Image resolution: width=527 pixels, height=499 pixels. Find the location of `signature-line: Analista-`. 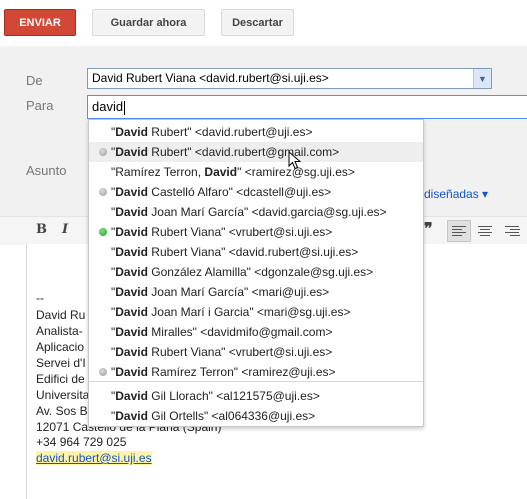

signature-line: Analista- is located at coordinates (59, 331).